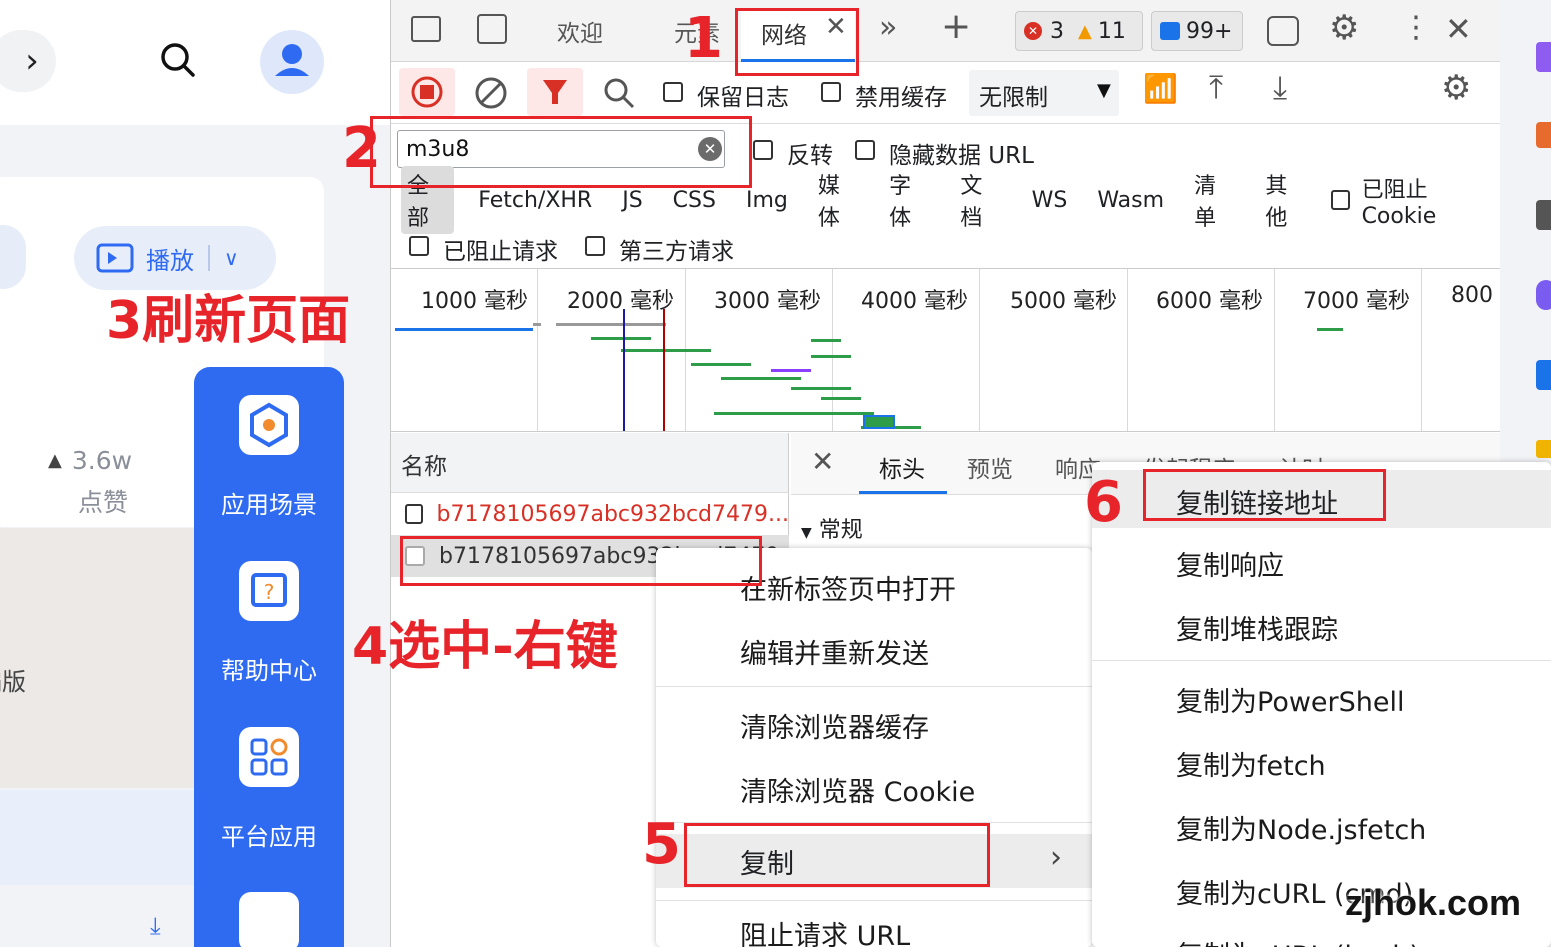 This screenshot has width=1551, height=947. What do you see at coordinates (424, 464) in the screenshot?
I see `name-column-header: 名称` at bounding box center [424, 464].